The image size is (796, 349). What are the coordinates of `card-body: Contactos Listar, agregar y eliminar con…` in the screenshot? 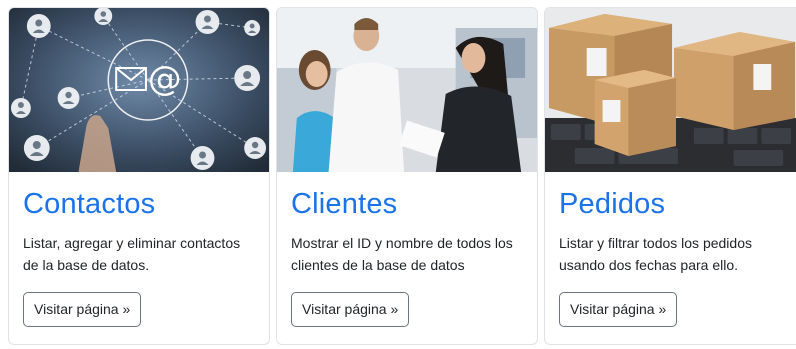 It's located at (139, 249).